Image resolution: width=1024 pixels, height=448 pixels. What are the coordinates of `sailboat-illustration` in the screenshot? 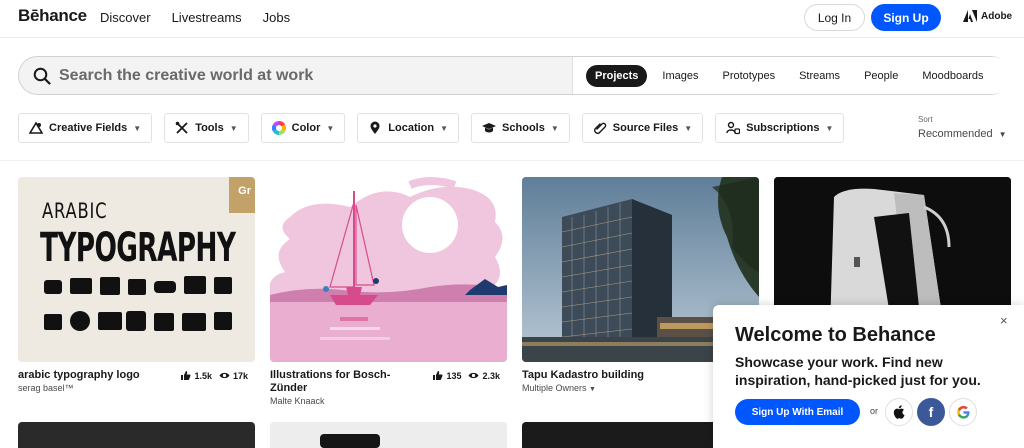 It's located at (388, 269).